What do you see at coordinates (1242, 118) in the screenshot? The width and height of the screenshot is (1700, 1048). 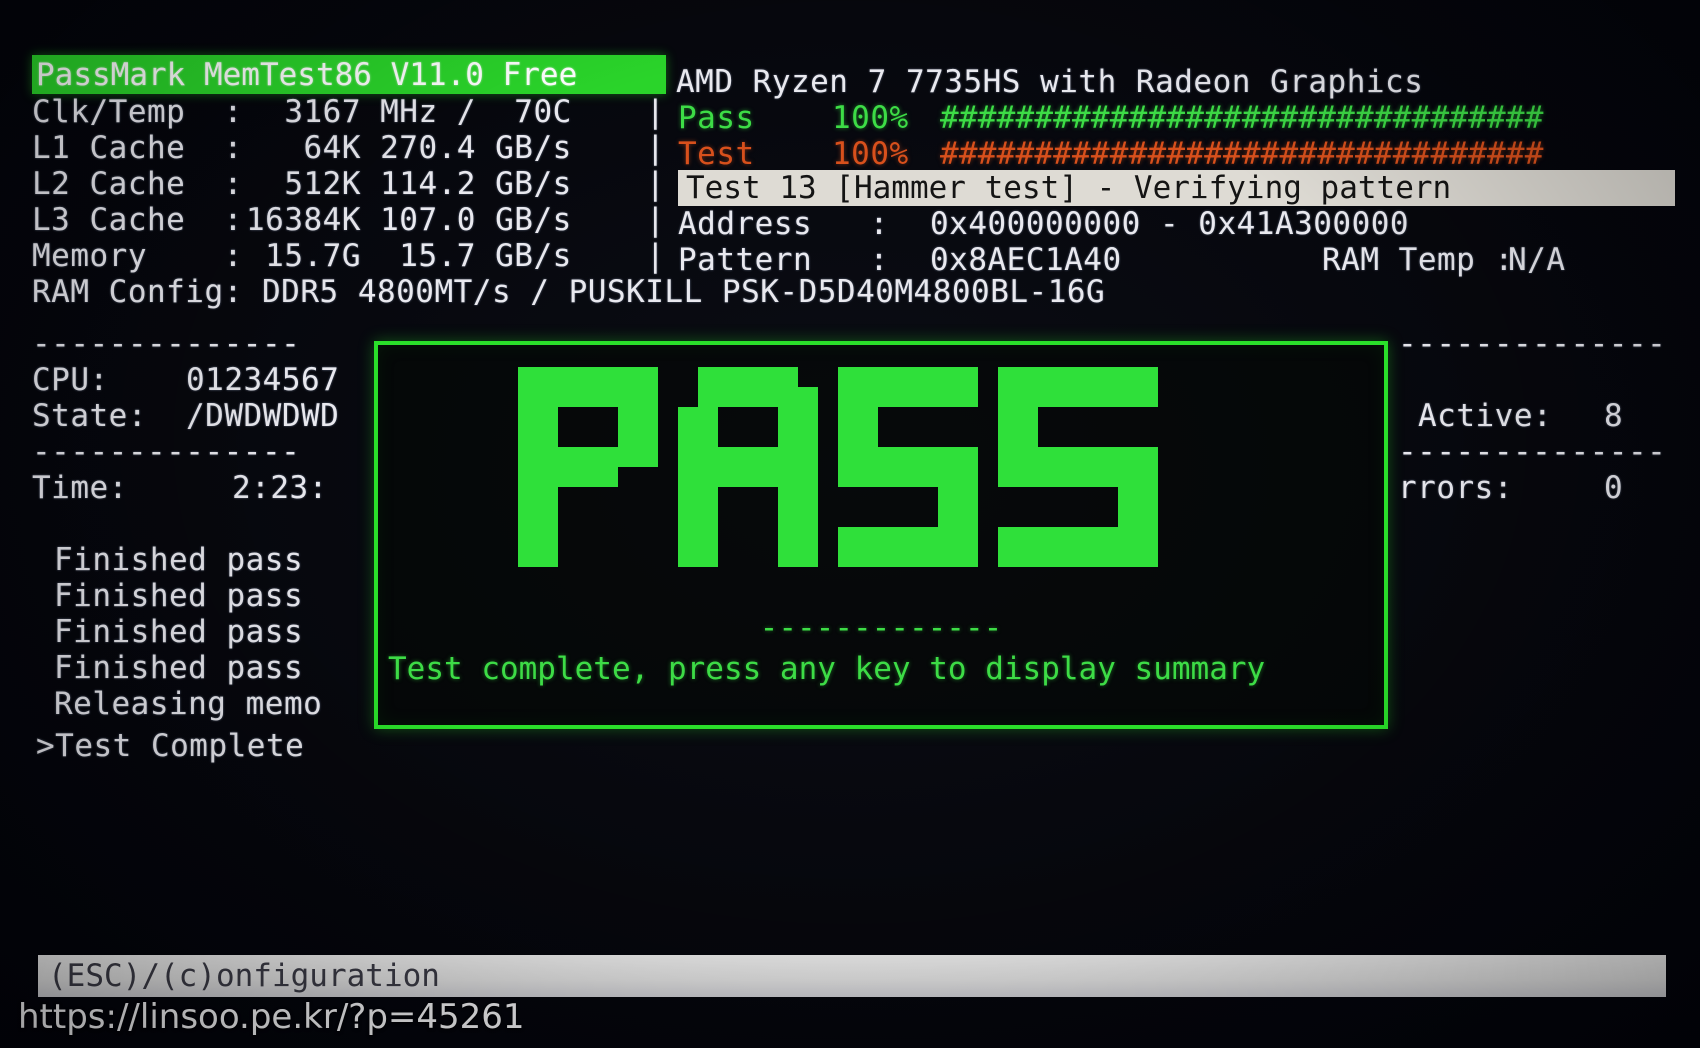 I see `pass-progress-bar: ################################` at bounding box center [1242, 118].